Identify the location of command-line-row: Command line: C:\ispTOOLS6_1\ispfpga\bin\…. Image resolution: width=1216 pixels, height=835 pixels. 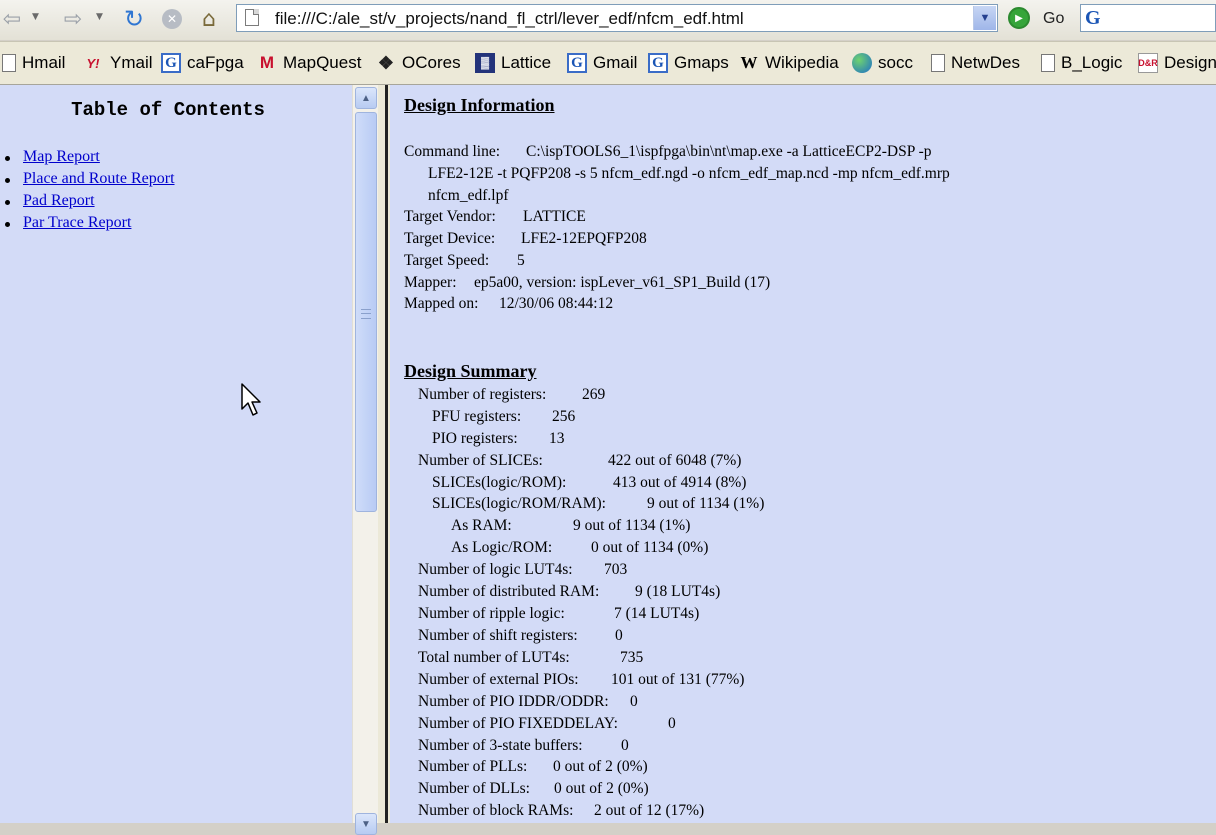
(668, 152).